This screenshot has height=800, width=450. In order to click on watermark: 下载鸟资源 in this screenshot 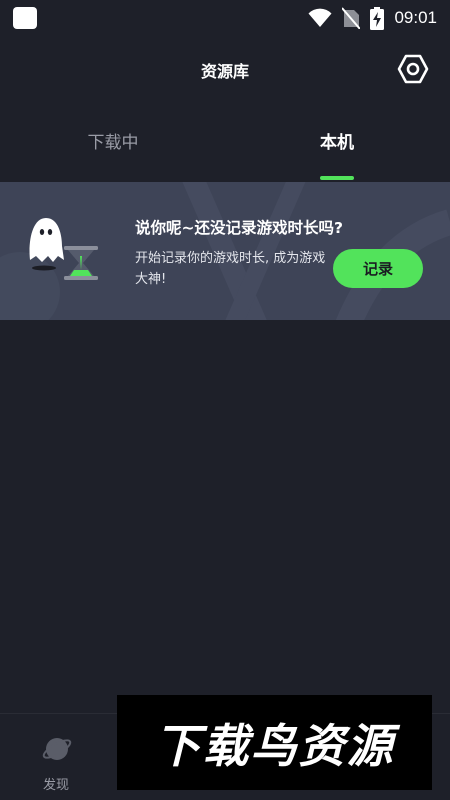, I will do `click(274, 742)`.